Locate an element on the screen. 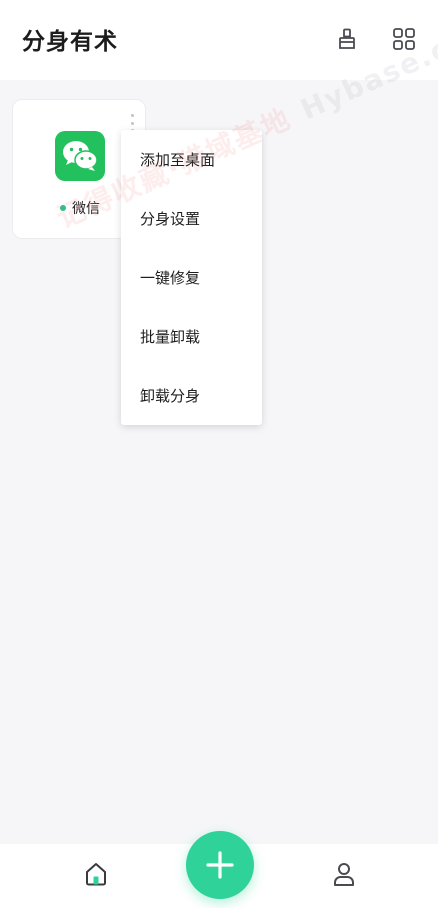  app-name-label: 微信 is located at coordinates (86, 209).